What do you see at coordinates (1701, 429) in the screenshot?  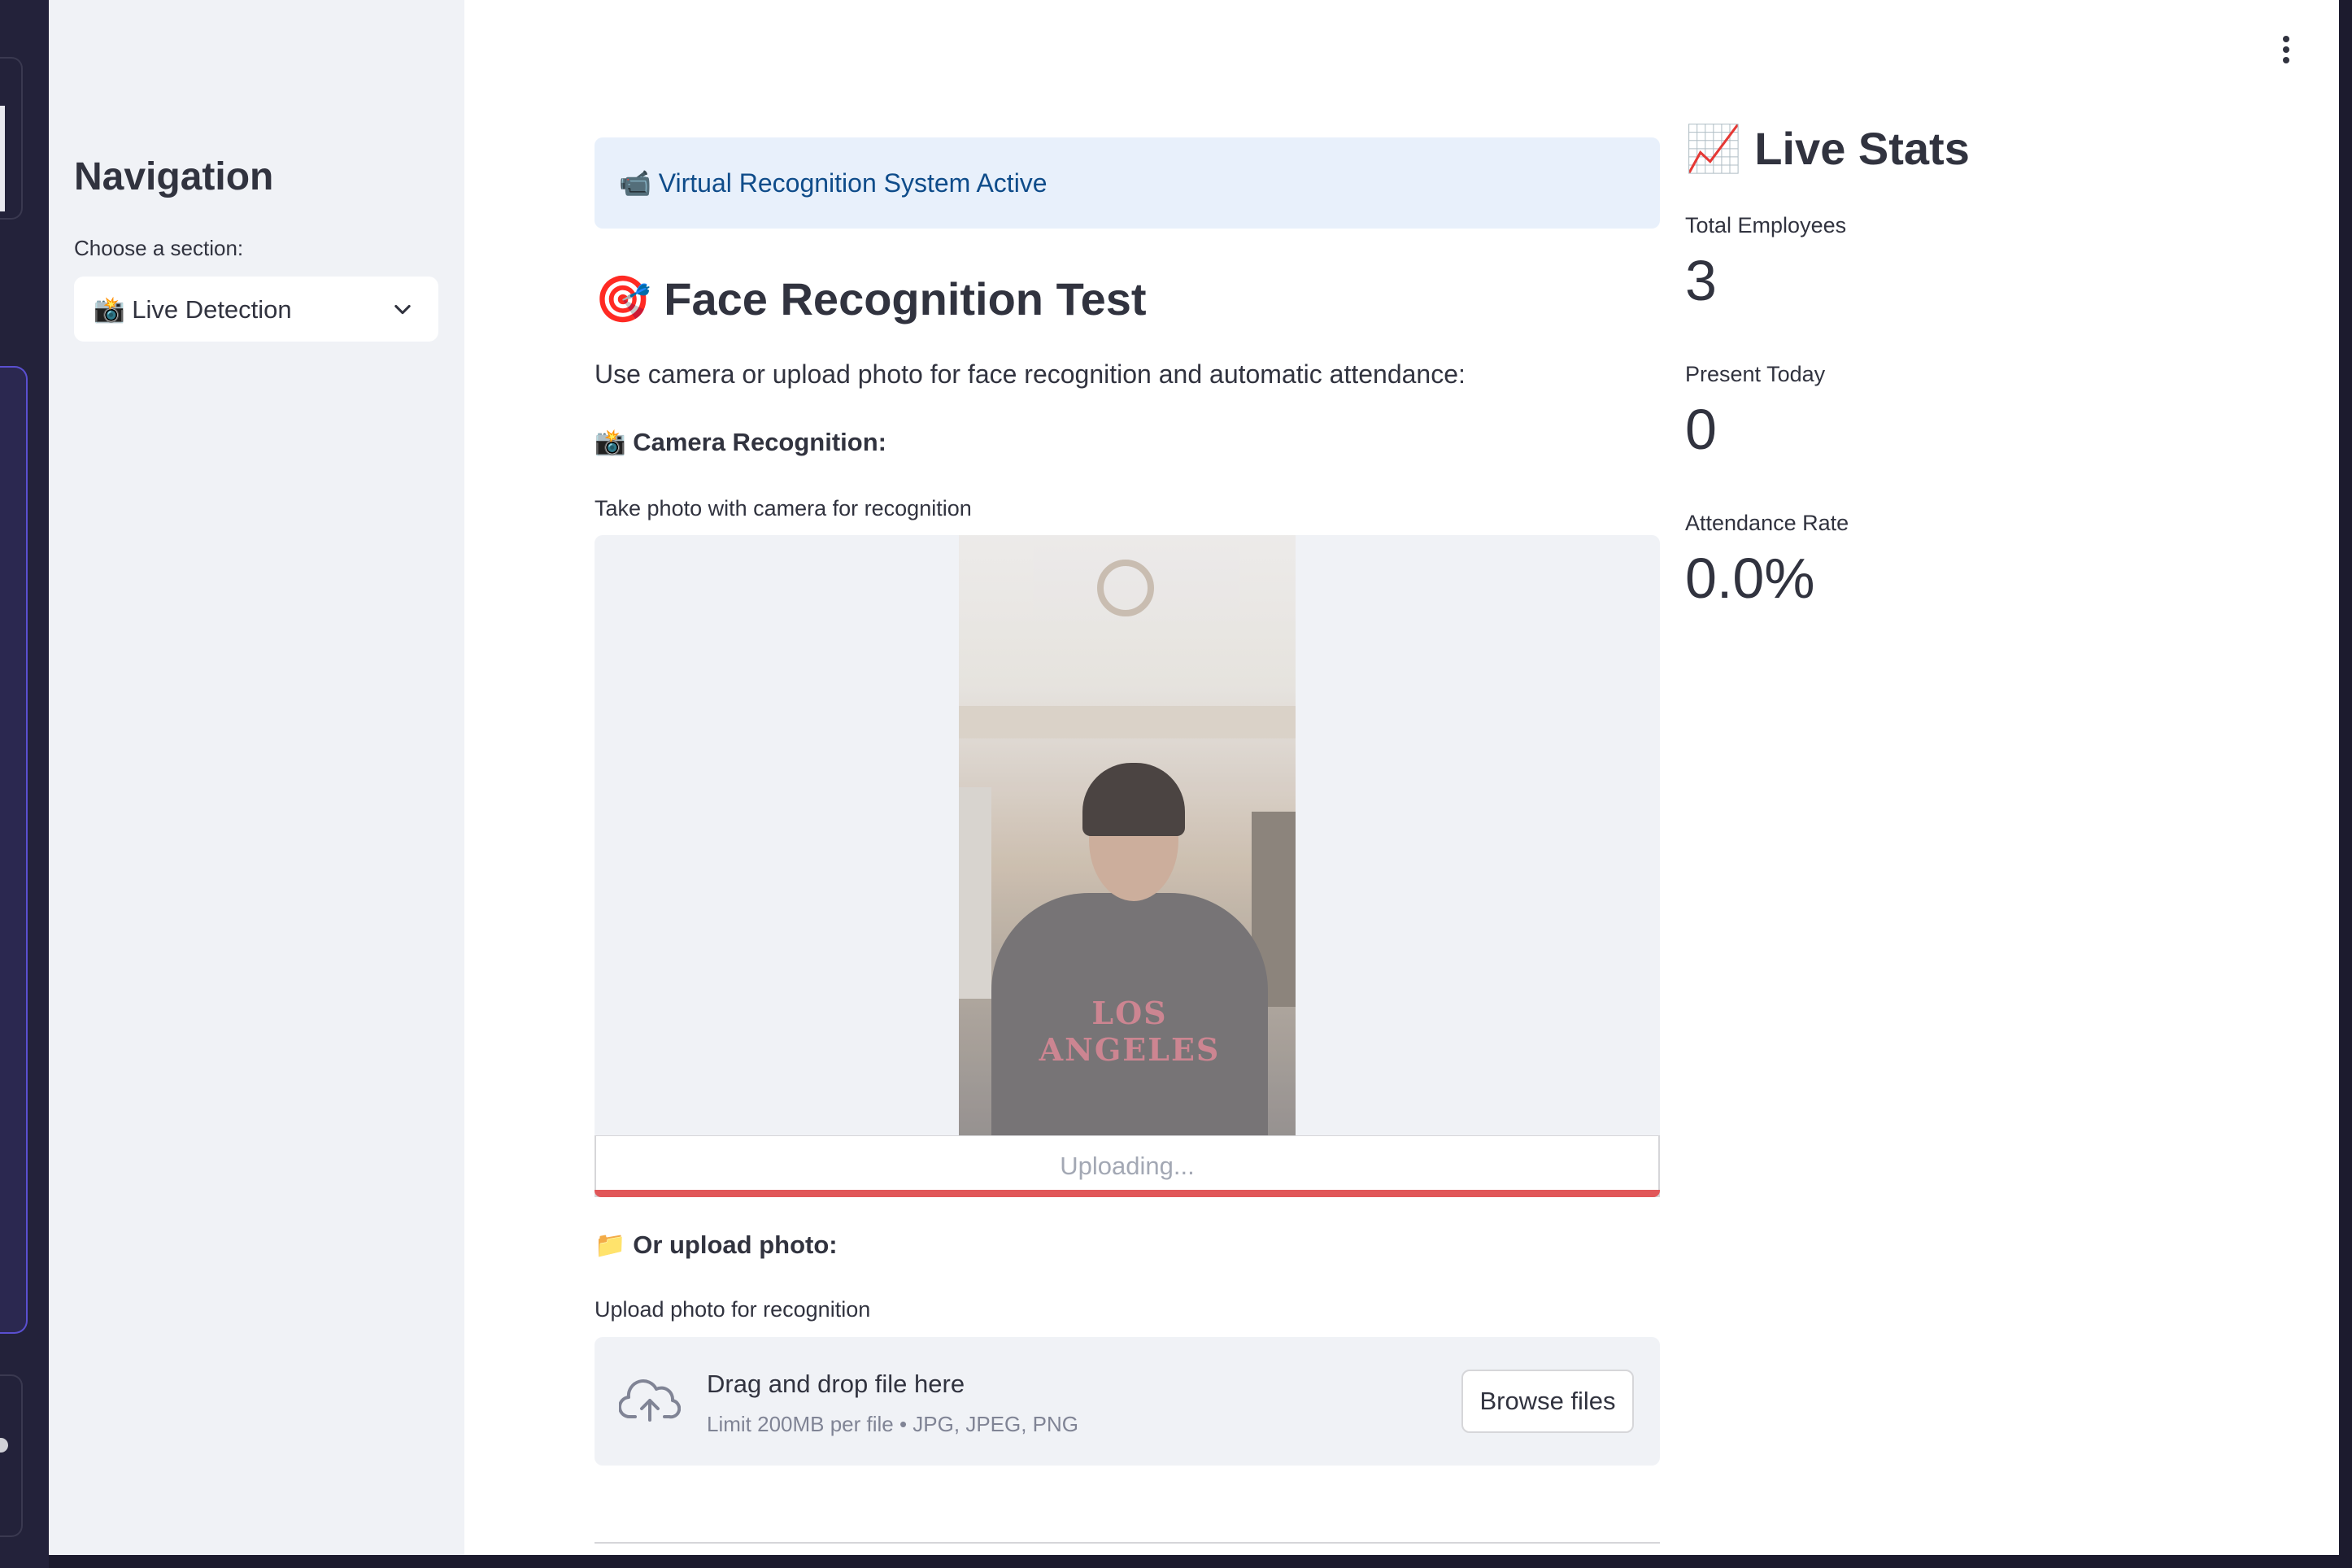 I see `metric-value-present-today: 0` at bounding box center [1701, 429].